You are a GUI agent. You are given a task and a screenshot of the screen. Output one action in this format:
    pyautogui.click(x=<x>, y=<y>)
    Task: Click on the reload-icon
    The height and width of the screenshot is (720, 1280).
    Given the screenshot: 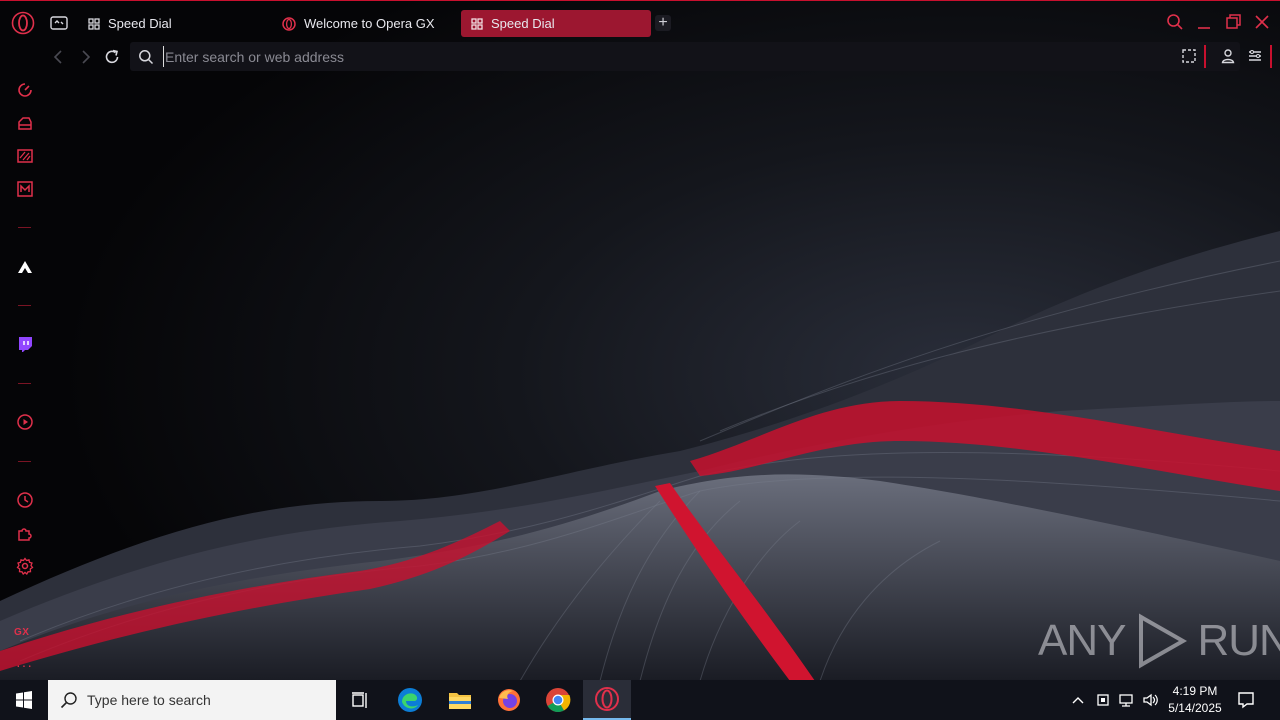 What is the action you would take?
    pyautogui.click(x=112, y=57)
    